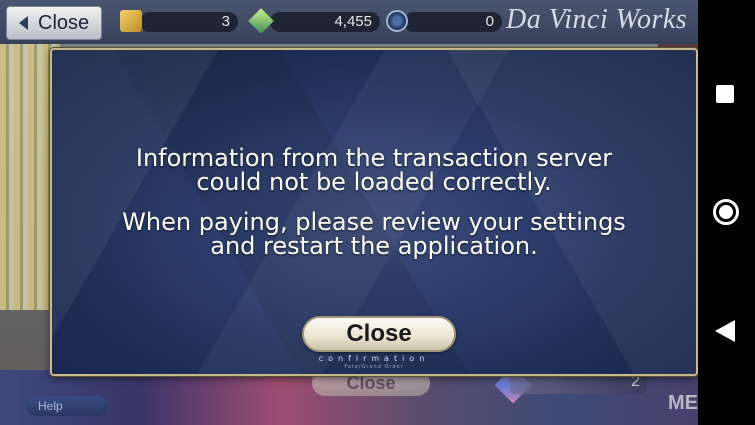 The width and height of the screenshot is (755, 425). Describe the element at coordinates (683, 403) in the screenshot. I see `background-me-text: ME` at that location.